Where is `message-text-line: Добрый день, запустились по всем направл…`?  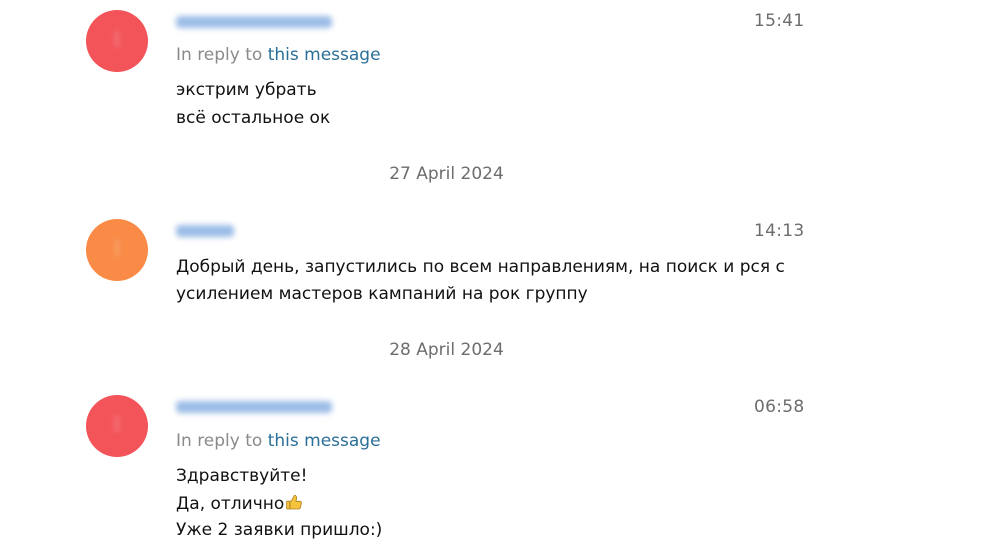 message-text-line: Добрый день, запустились по всем направл… is located at coordinates (480, 267).